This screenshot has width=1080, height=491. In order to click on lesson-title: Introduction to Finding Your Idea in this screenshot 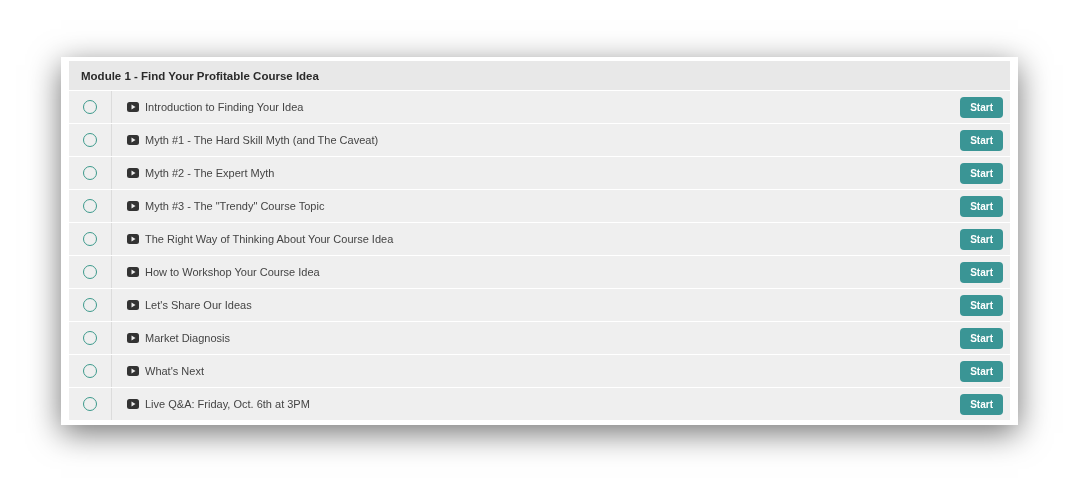, I will do `click(550, 107)`.